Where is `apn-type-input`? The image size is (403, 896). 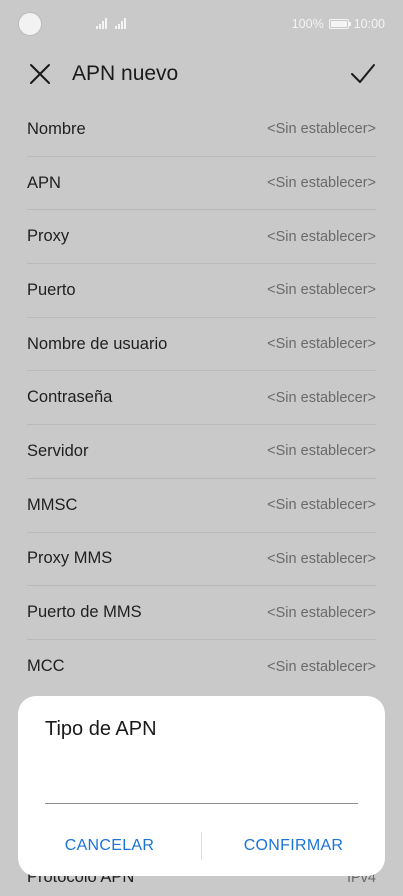 apn-type-input is located at coordinates (201, 782).